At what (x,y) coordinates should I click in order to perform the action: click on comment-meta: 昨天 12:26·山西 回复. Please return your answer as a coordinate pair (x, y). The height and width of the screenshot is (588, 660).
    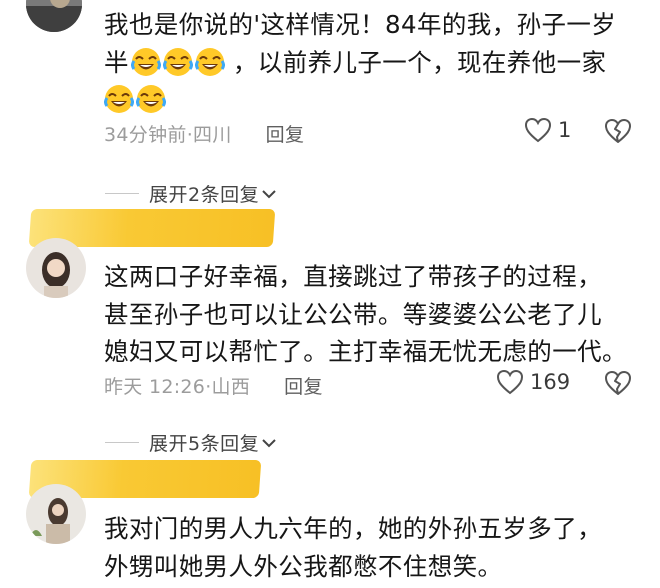
    Looking at the image, I should click on (213, 385).